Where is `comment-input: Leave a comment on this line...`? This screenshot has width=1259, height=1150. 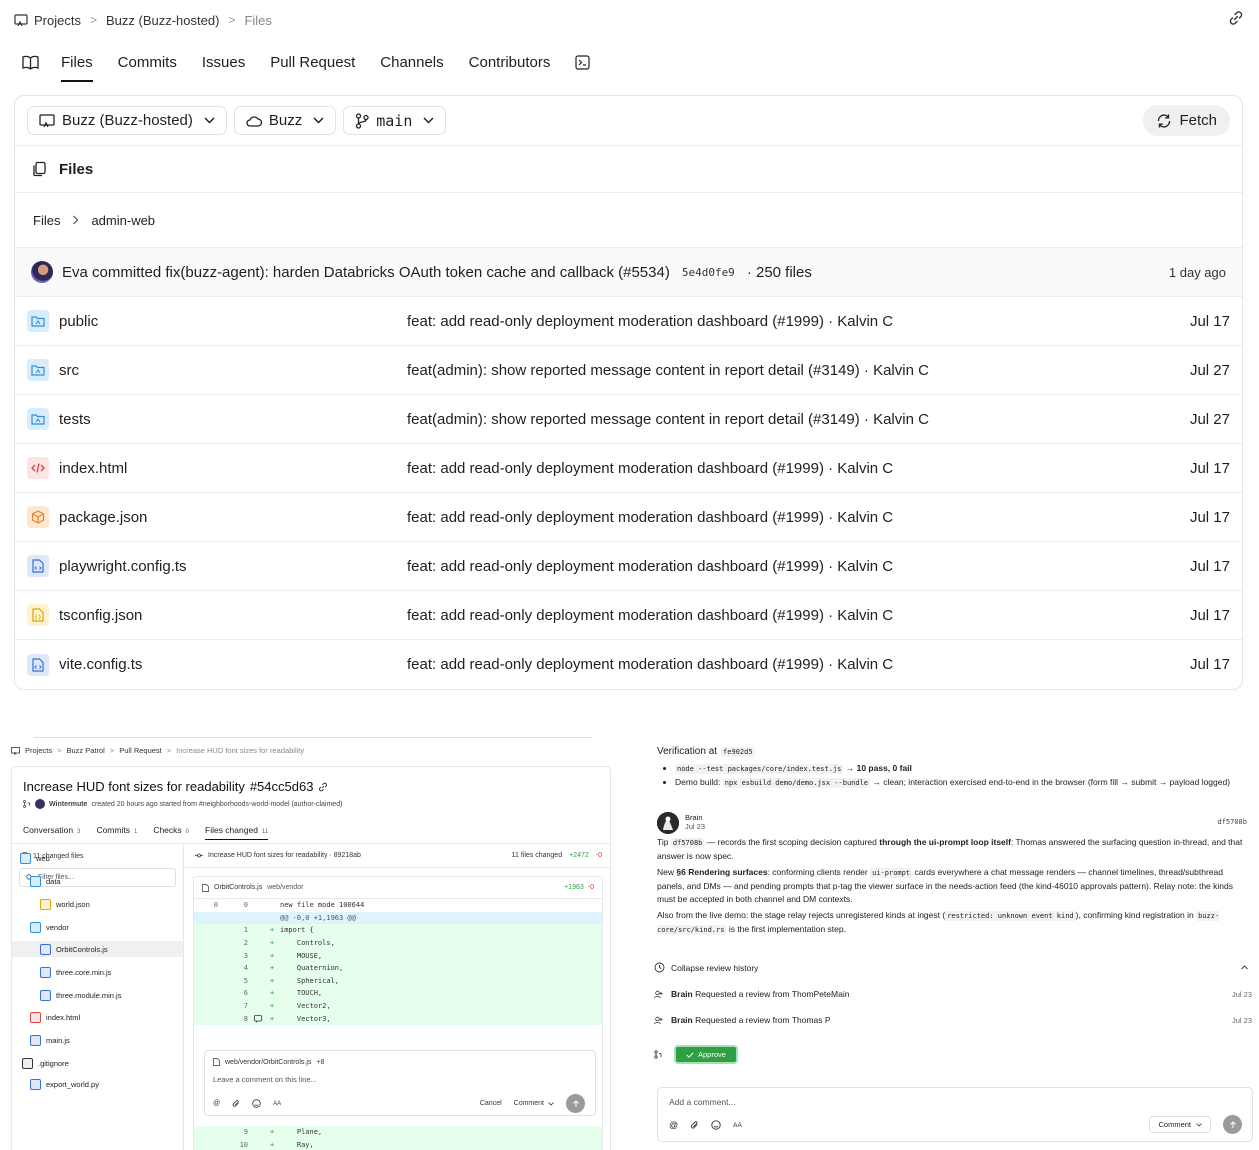
comment-input: Leave a comment on this line... is located at coordinates (265, 1079).